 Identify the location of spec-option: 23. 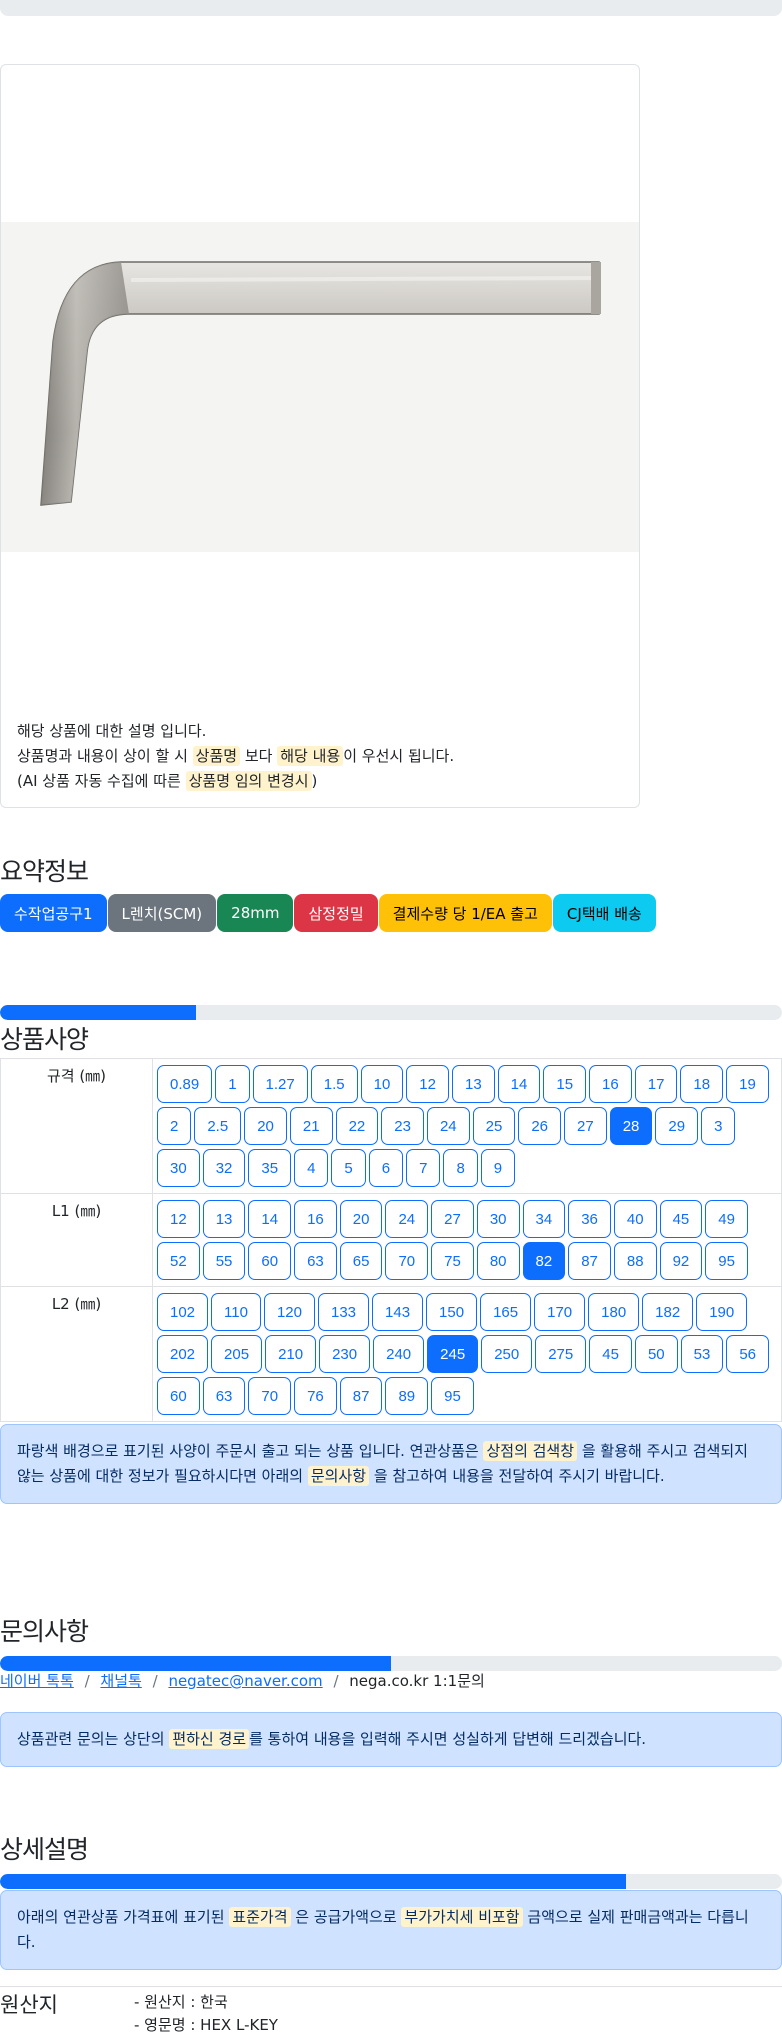
(402, 1126).